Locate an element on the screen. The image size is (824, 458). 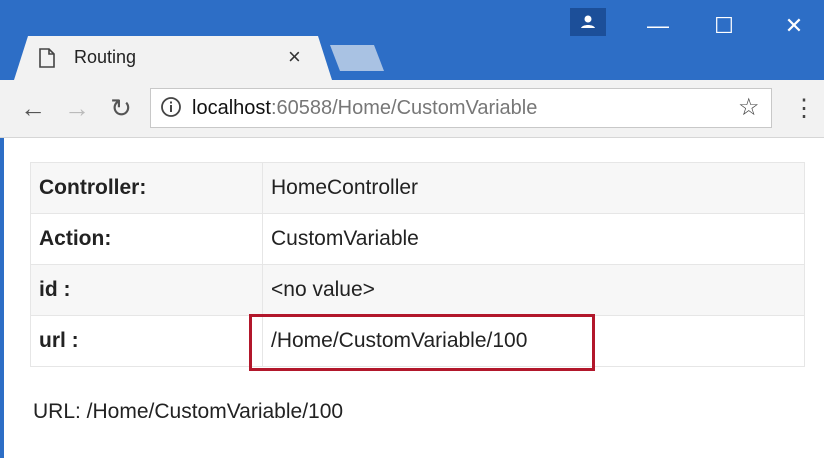
person-icon is located at coordinates (588, 21).